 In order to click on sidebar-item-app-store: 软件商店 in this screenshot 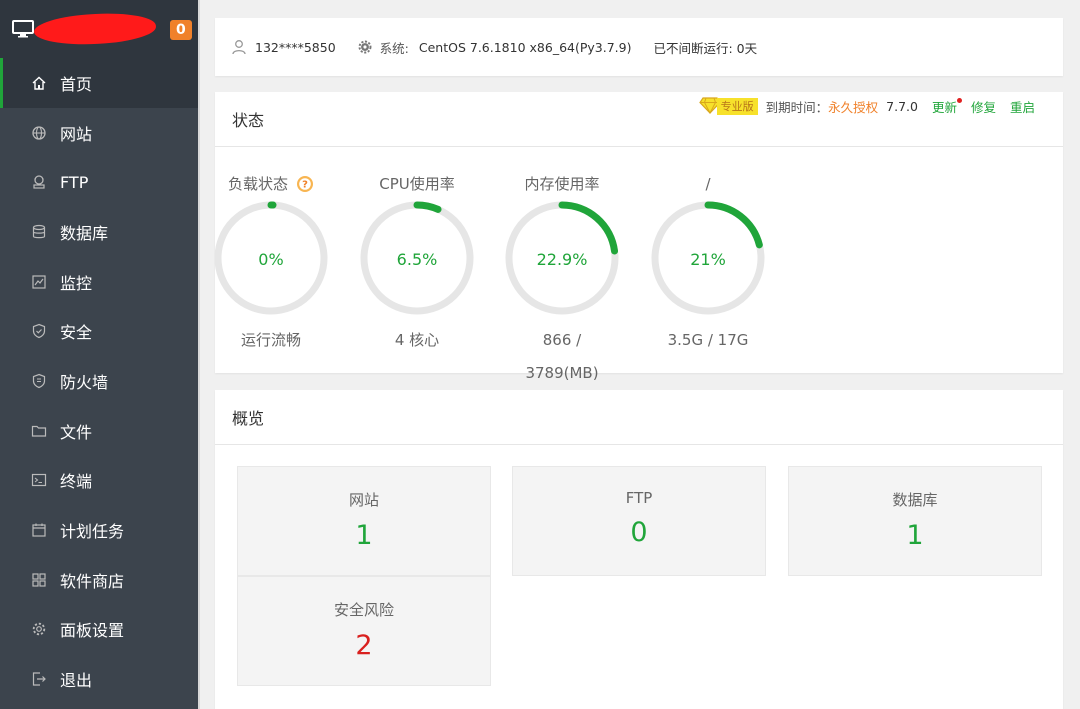, I will do `click(99, 580)`.